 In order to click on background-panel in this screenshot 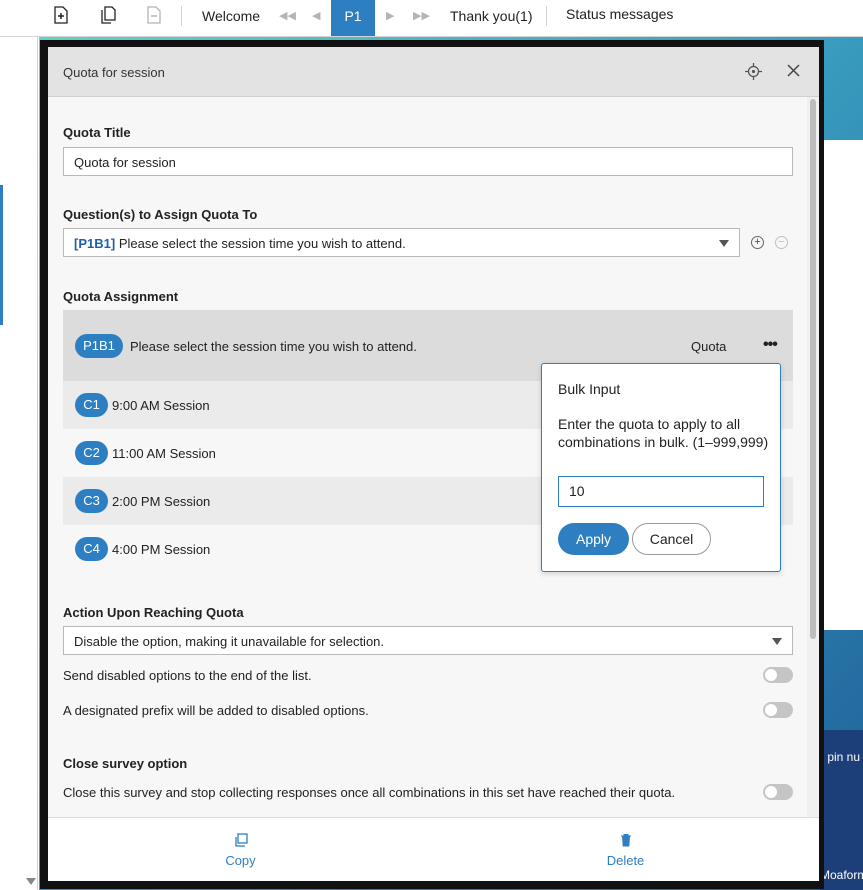, I will do `click(841, 385)`.